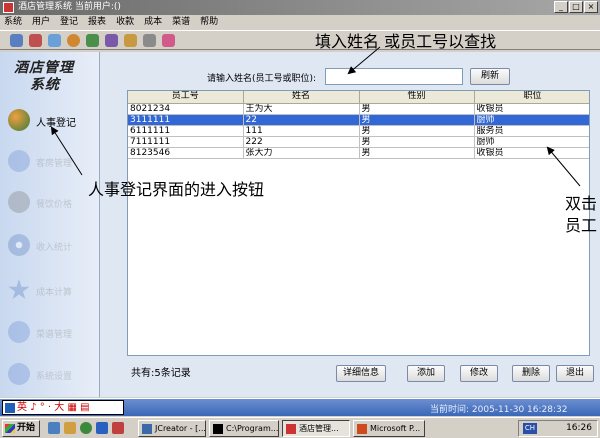  I want to click on tool-3-icon, so click(54, 40).